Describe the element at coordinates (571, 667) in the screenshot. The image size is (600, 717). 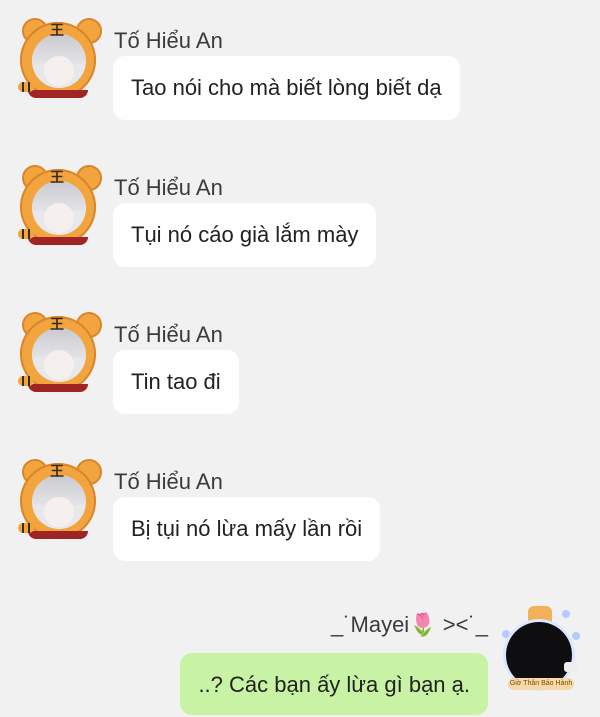
I see `chat-dots-icon` at that location.